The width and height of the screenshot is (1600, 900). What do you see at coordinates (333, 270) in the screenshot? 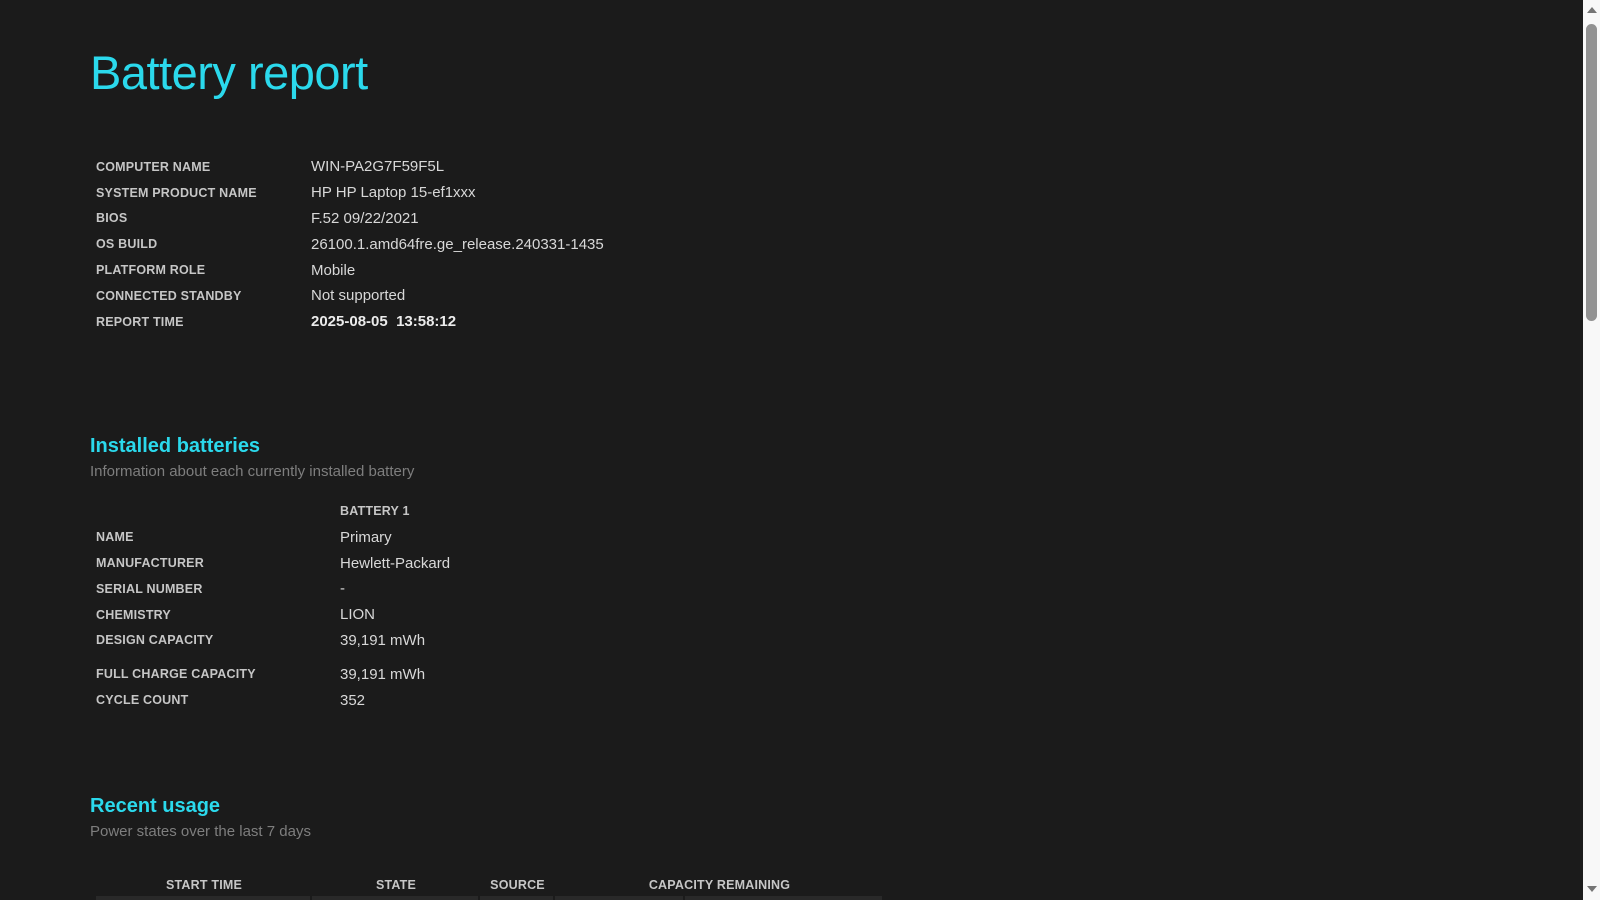
I see `system-info-value: Mobile` at bounding box center [333, 270].